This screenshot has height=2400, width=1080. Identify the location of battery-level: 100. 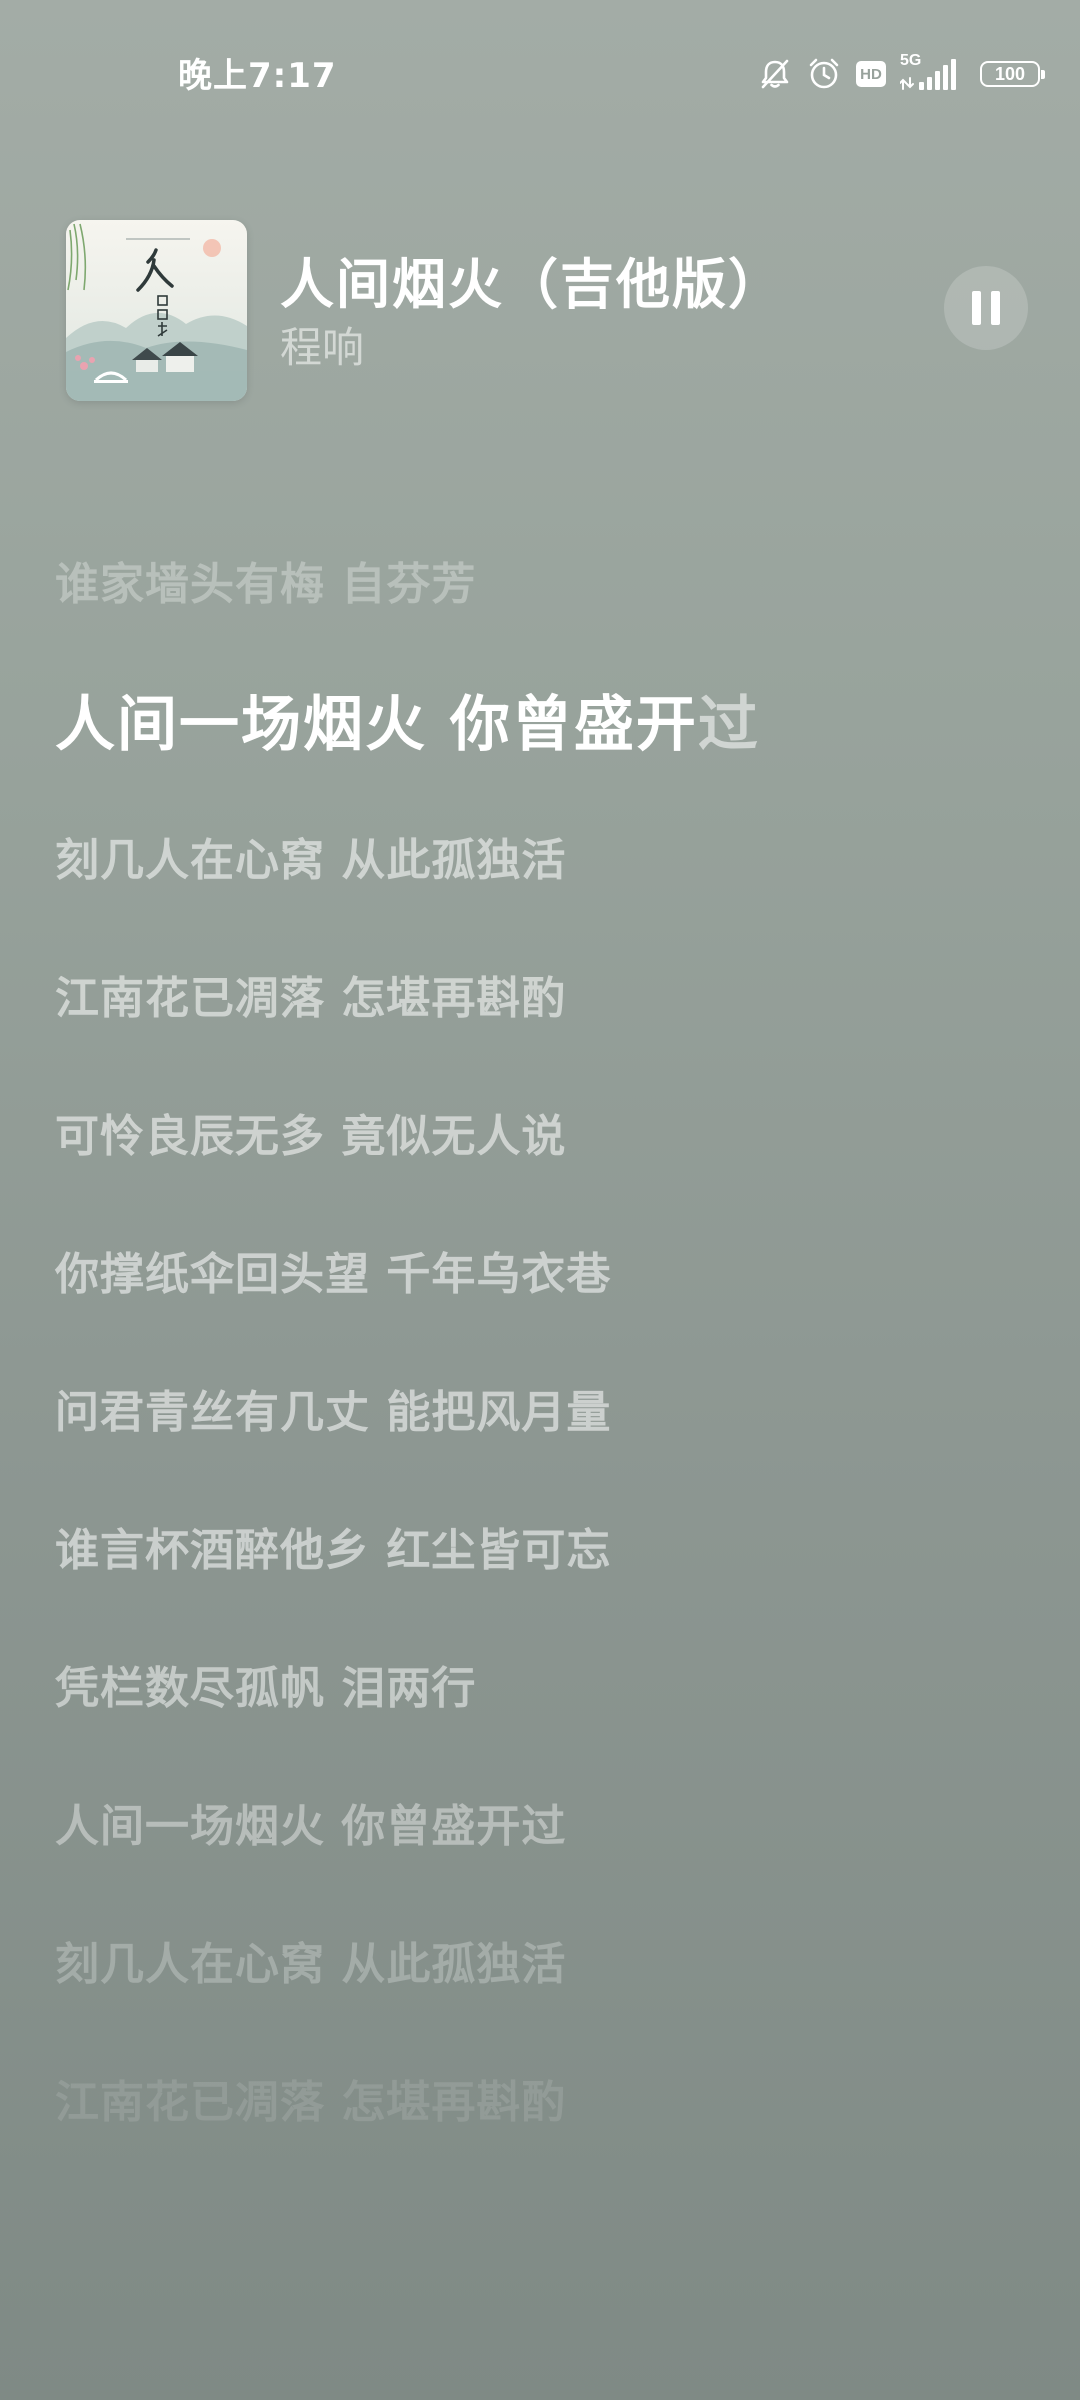
(1010, 74).